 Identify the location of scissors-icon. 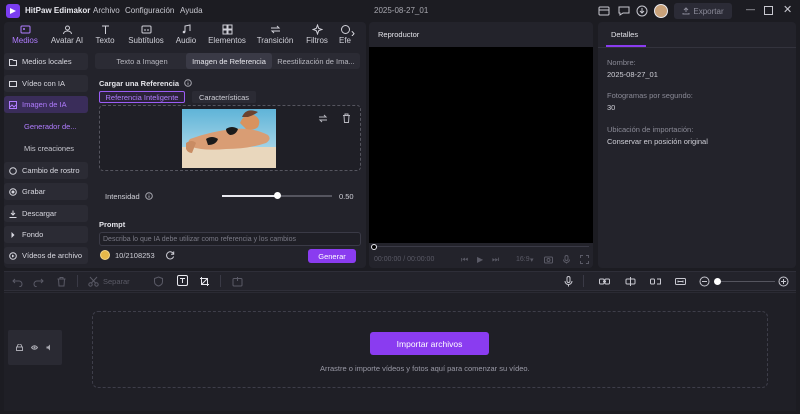
(93, 281).